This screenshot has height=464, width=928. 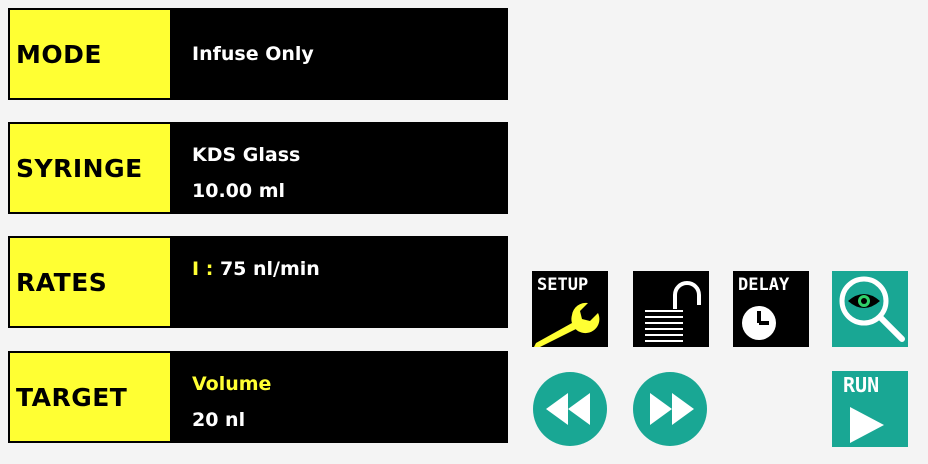 What do you see at coordinates (339, 397) in the screenshot?
I see `target-value: Volume 20 nl` at bounding box center [339, 397].